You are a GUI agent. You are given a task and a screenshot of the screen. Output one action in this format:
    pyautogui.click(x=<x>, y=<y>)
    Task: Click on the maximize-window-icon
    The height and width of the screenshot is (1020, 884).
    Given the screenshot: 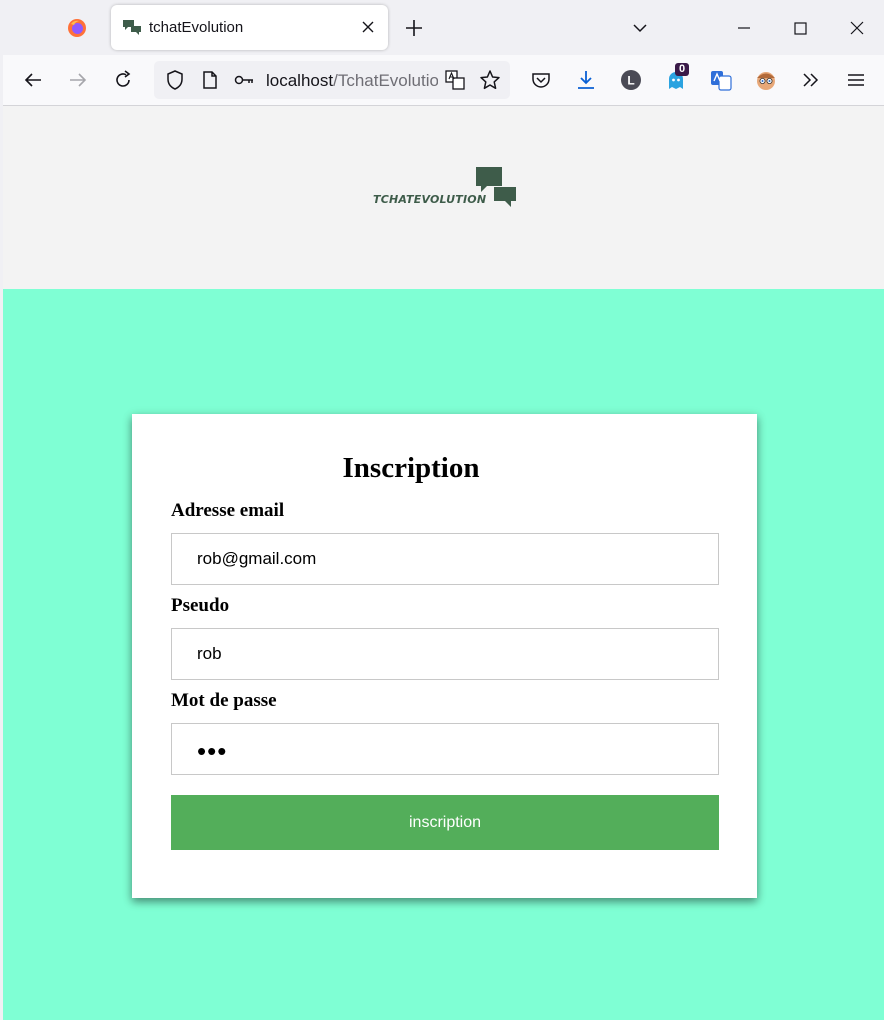 What is the action you would take?
    pyautogui.click(x=800, y=28)
    